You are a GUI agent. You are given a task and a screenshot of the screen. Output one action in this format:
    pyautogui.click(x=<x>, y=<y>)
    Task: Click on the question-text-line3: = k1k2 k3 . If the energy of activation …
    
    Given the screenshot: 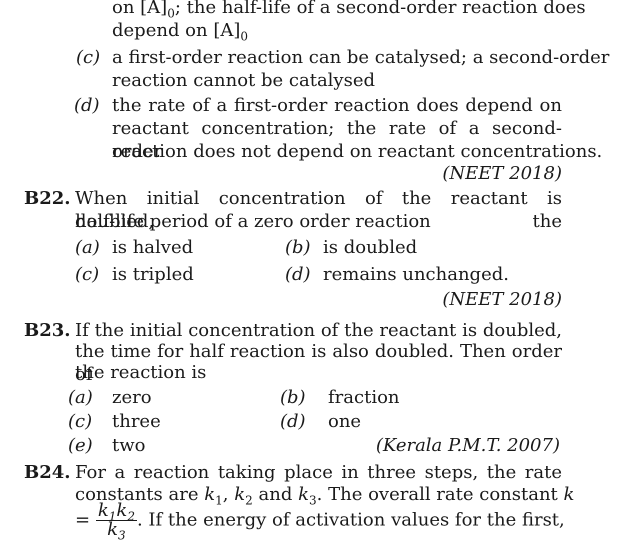 What is the action you would take?
    pyautogui.click(x=320, y=521)
    